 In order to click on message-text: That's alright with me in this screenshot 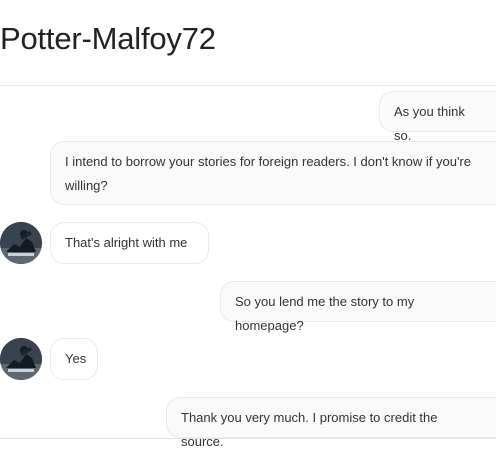, I will do `click(126, 242)`.